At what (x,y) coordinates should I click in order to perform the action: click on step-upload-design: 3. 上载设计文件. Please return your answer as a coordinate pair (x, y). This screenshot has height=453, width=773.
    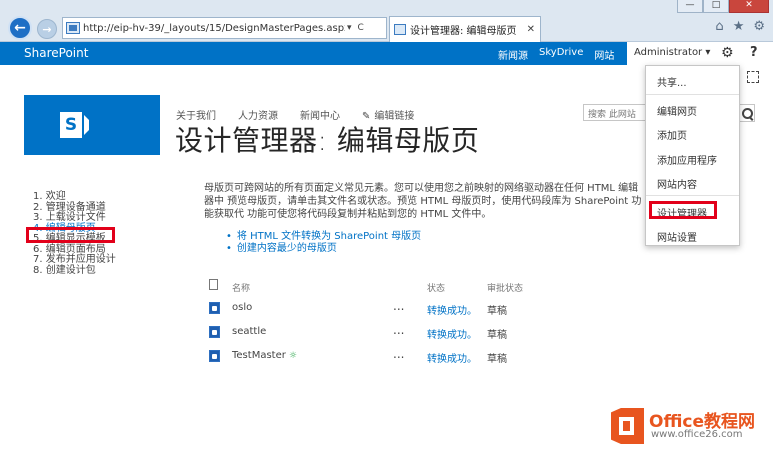
    Looking at the image, I should click on (74, 218).